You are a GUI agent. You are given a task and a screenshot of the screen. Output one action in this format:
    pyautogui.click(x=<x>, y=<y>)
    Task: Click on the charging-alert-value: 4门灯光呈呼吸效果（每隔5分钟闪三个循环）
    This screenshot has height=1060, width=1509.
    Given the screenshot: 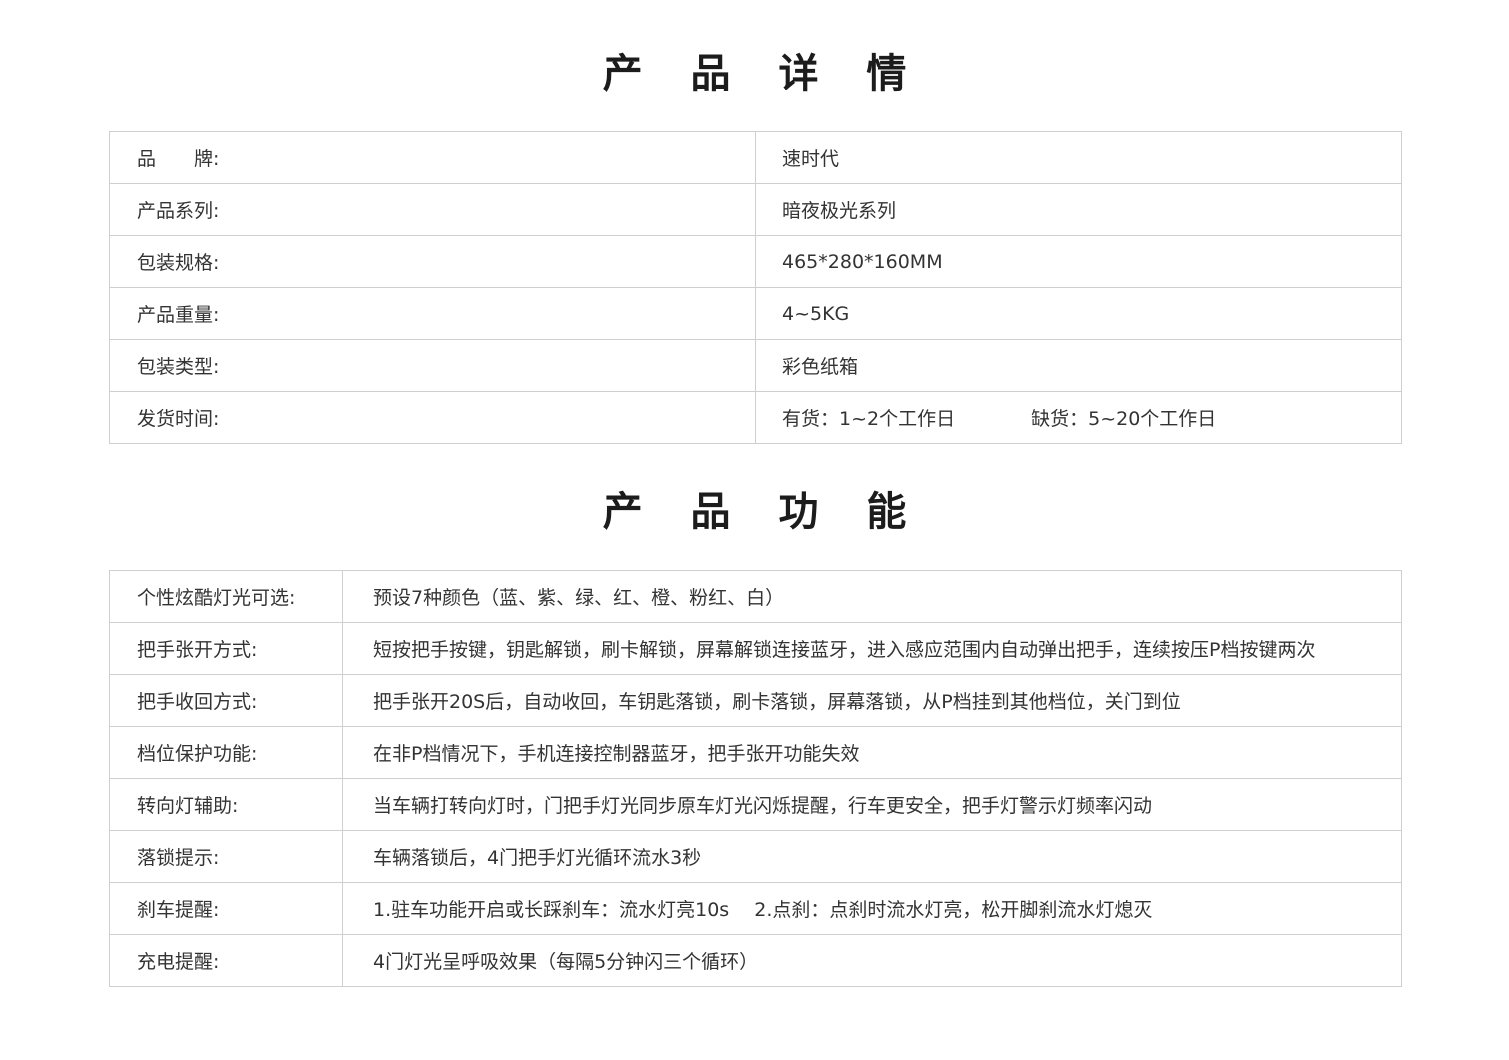 What is the action you would take?
    pyautogui.click(x=872, y=960)
    